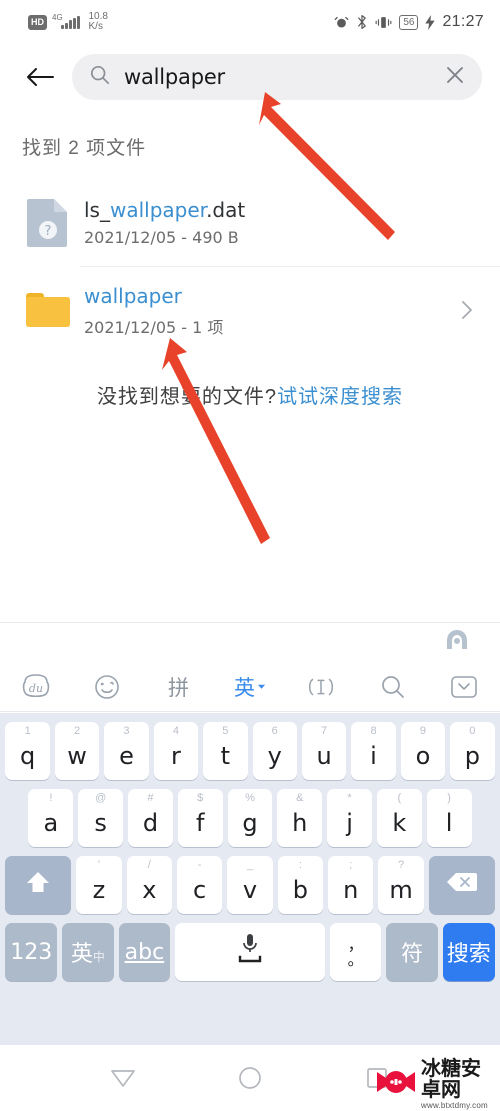 The height and width of the screenshot is (1111, 500). I want to click on key-hint: 3, so click(126, 731).